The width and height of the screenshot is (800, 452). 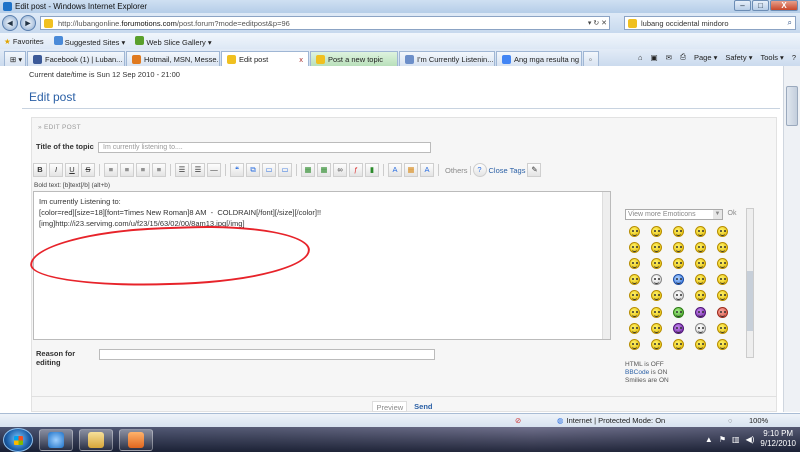 I want to click on close-button: X, so click(x=784, y=5).